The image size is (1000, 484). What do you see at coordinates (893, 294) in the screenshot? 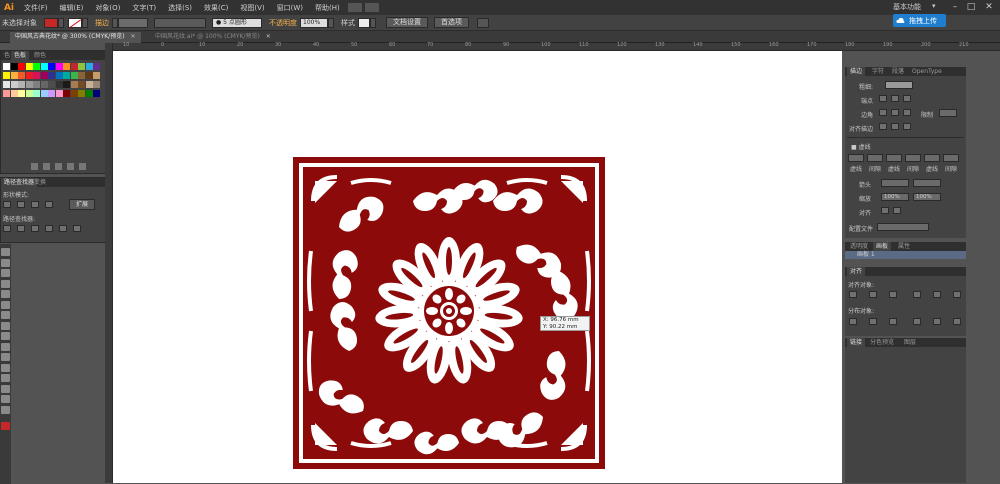
I see `align-right-icon` at bounding box center [893, 294].